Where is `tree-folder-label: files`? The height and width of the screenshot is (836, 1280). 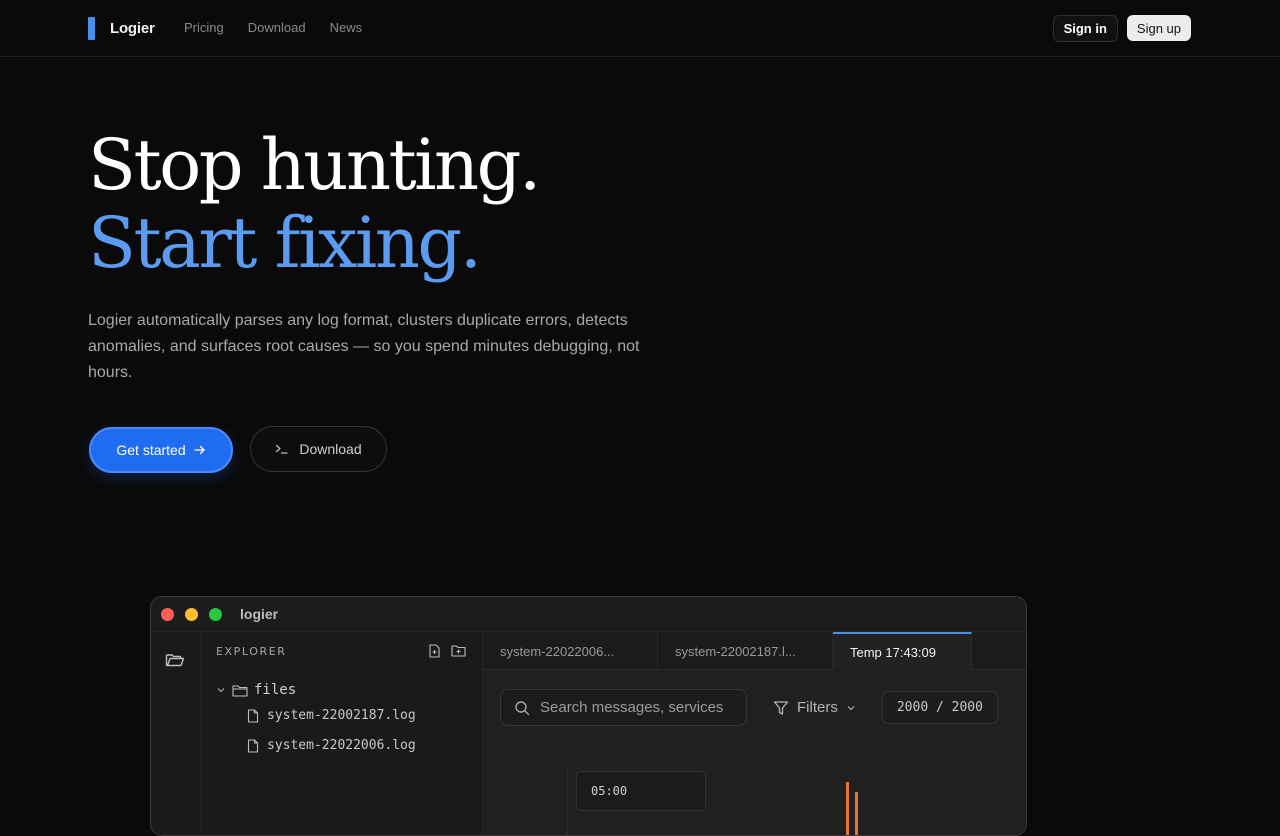 tree-folder-label: files is located at coordinates (275, 690).